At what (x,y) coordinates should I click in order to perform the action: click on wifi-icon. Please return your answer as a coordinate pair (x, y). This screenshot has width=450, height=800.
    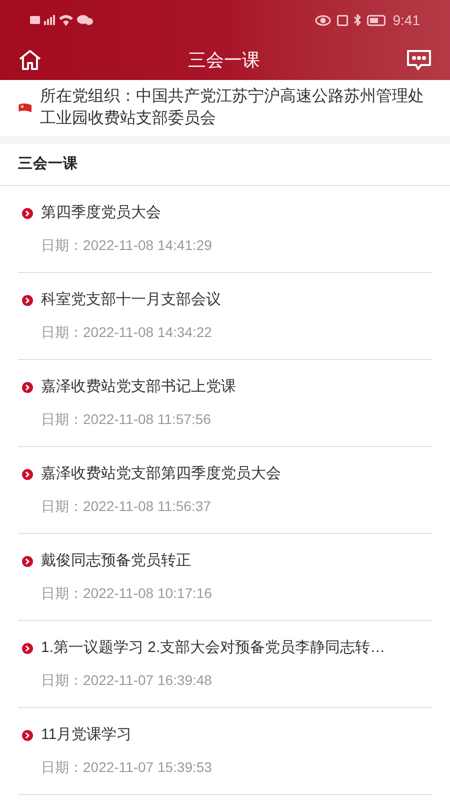
    Looking at the image, I should click on (66, 20).